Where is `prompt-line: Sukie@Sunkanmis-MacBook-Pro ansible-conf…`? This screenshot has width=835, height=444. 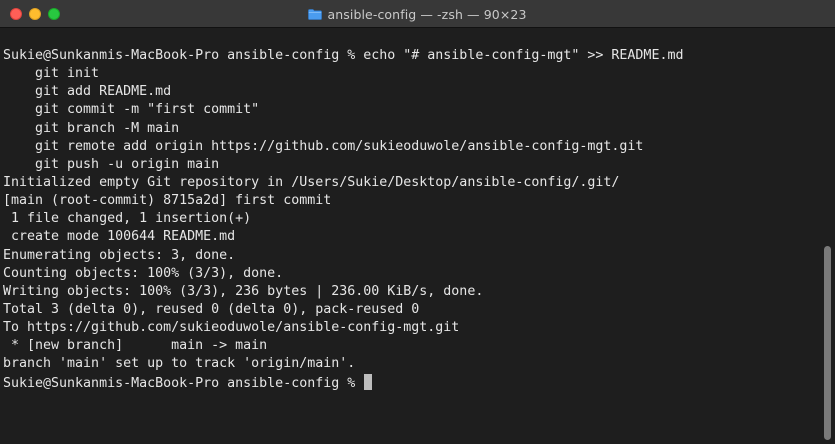
prompt-line: Sukie@Sunkanmis-MacBook-Pro ansible-conf… is located at coordinates (410, 382).